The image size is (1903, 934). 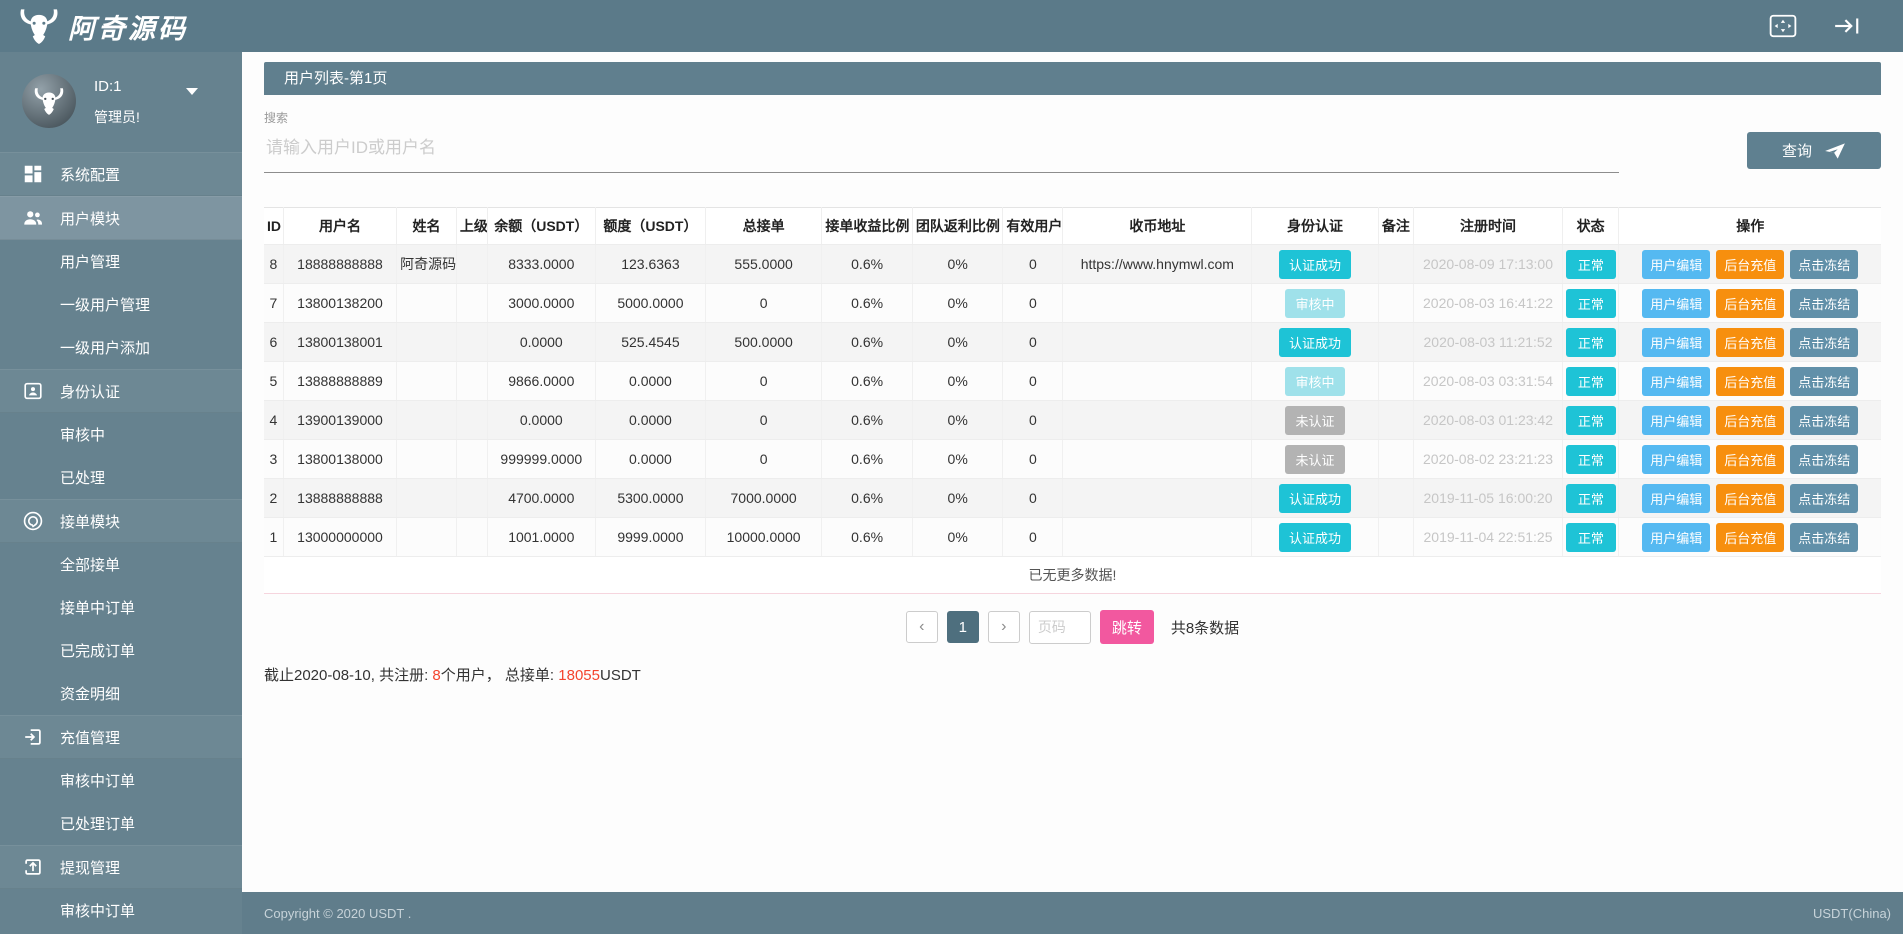 What do you see at coordinates (1488, 226) in the screenshot?
I see `column-header: 注册时间` at bounding box center [1488, 226].